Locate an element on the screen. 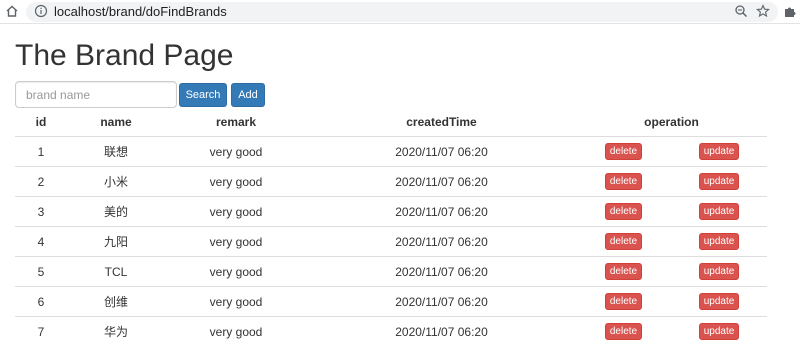 The image size is (800, 357). browser-toolbar: localhost/brand/doFindBrands is located at coordinates (400, 12).